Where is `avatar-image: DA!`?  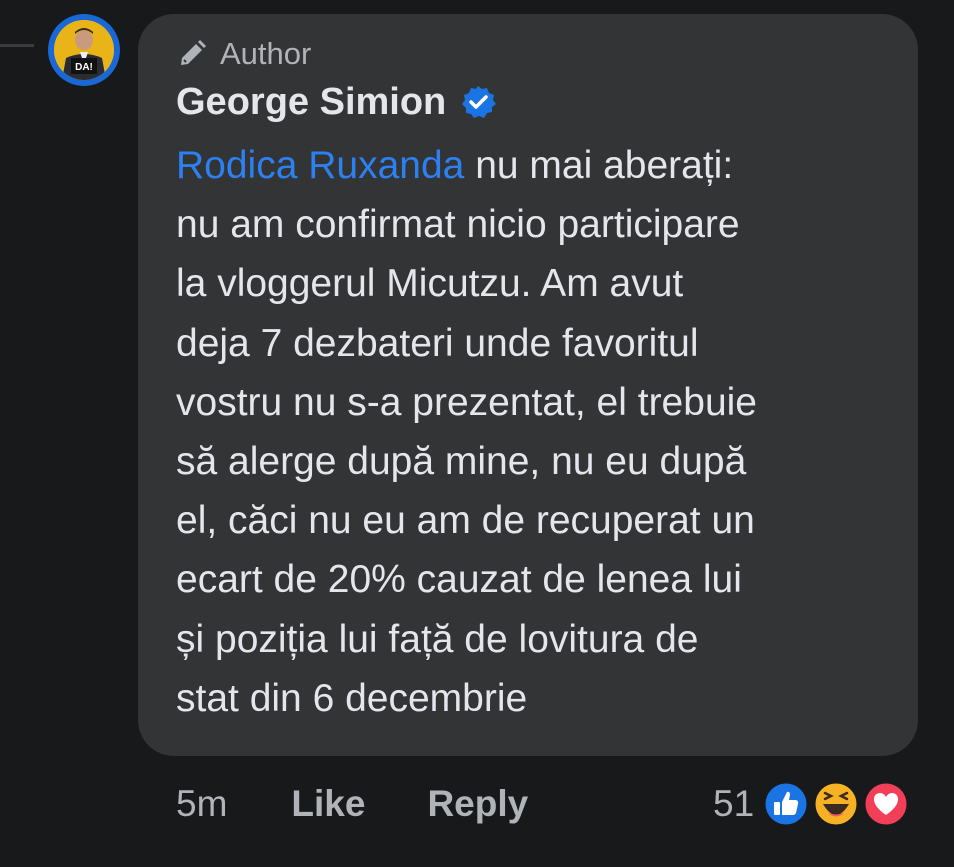
avatar-image: DA! is located at coordinates (84, 50).